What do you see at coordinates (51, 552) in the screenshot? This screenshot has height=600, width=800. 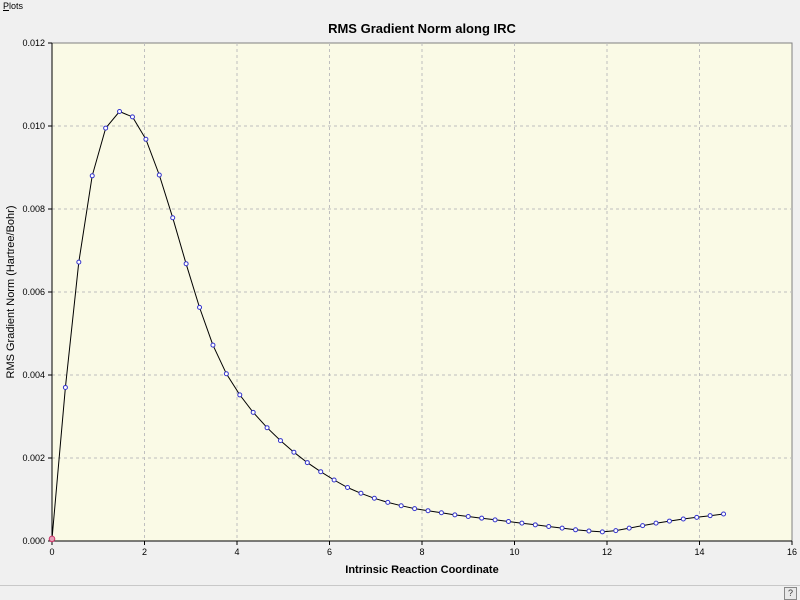 I see `x-tick-label: 0` at bounding box center [51, 552].